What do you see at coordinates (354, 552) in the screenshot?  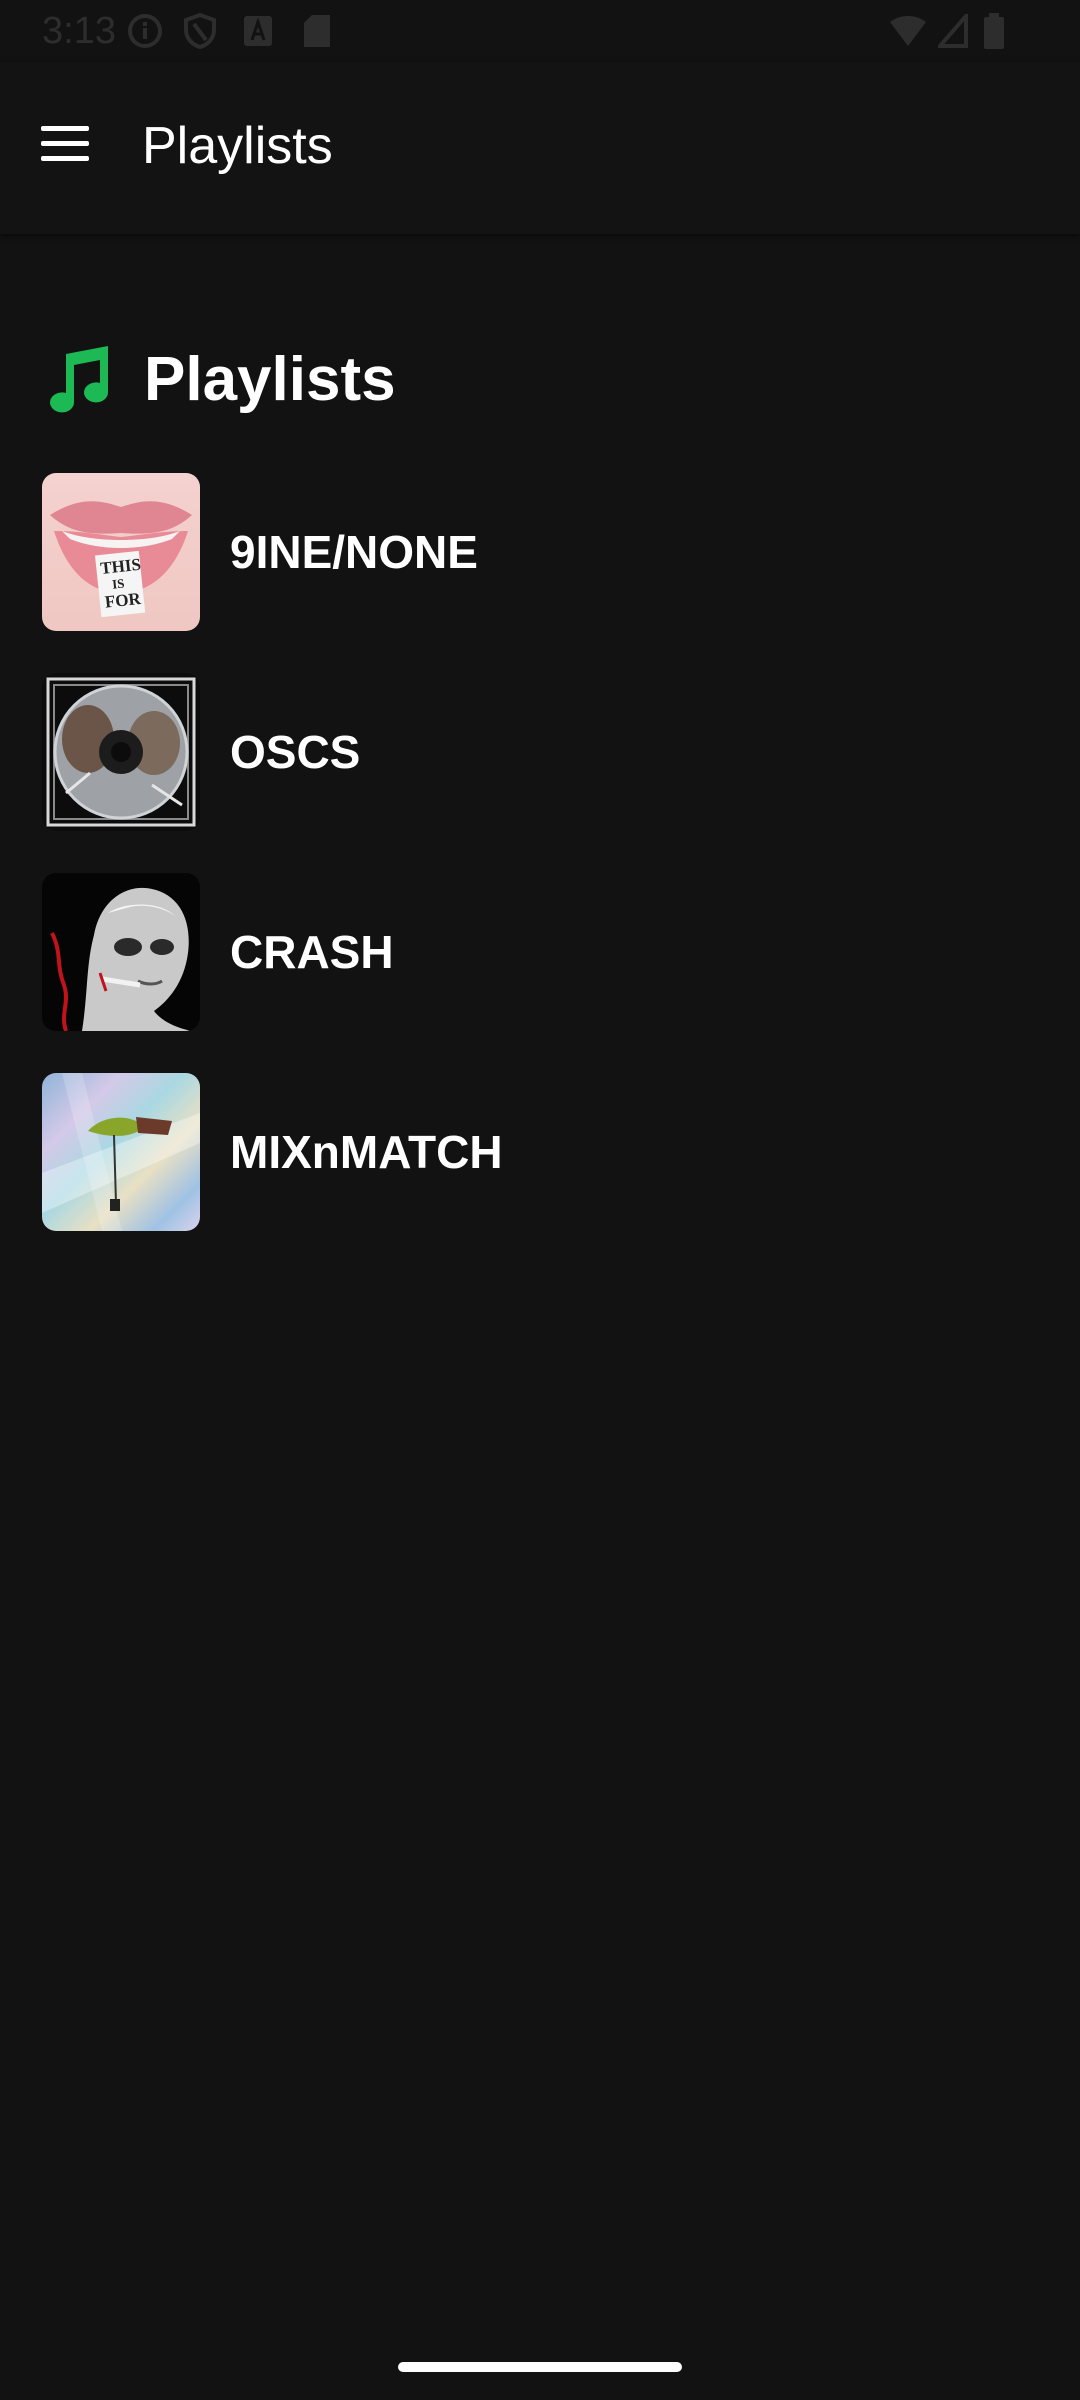 I see `playlist-name: 9INE/NONE` at bounding box center [354, 552].